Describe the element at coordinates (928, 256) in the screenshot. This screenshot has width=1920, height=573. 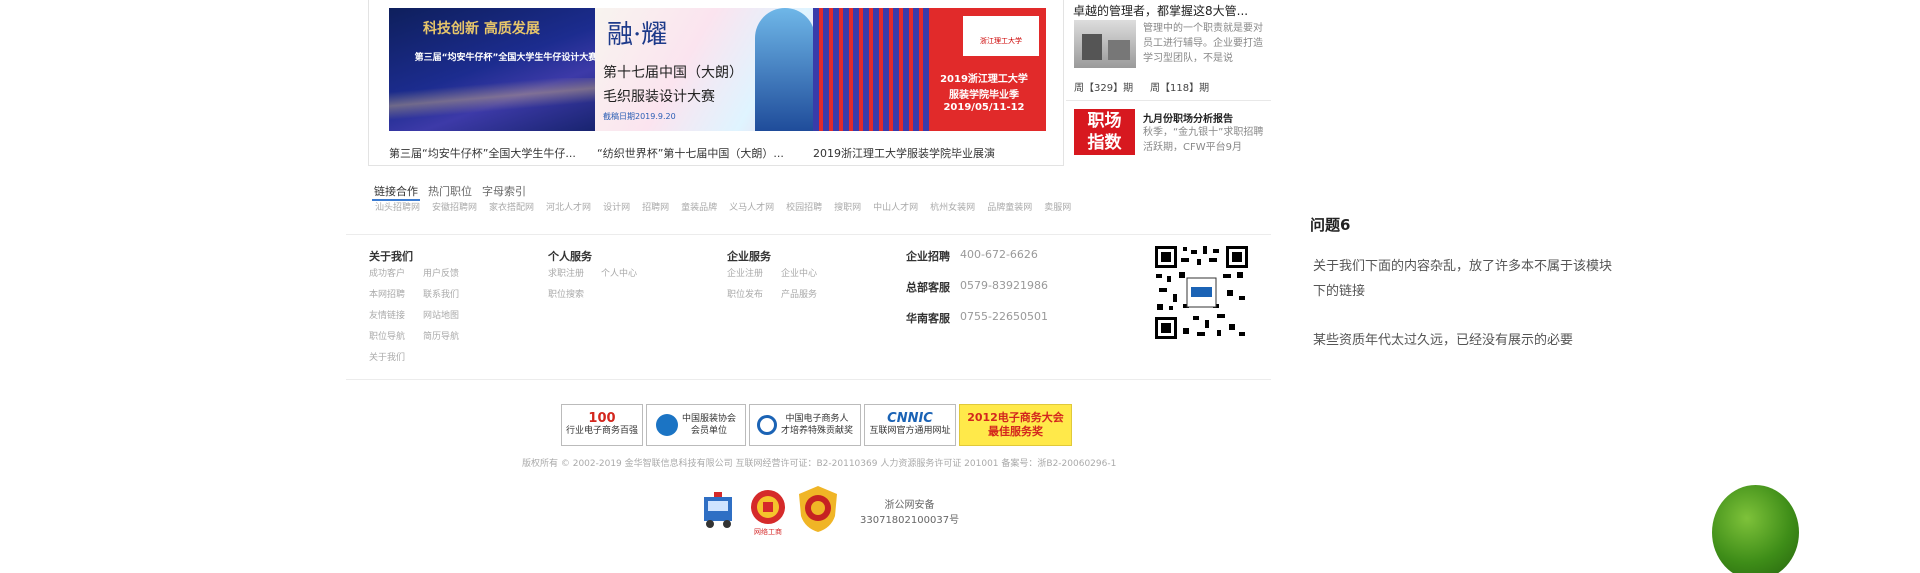
I see `phone-label-recruit: 企业招聘` at that location.